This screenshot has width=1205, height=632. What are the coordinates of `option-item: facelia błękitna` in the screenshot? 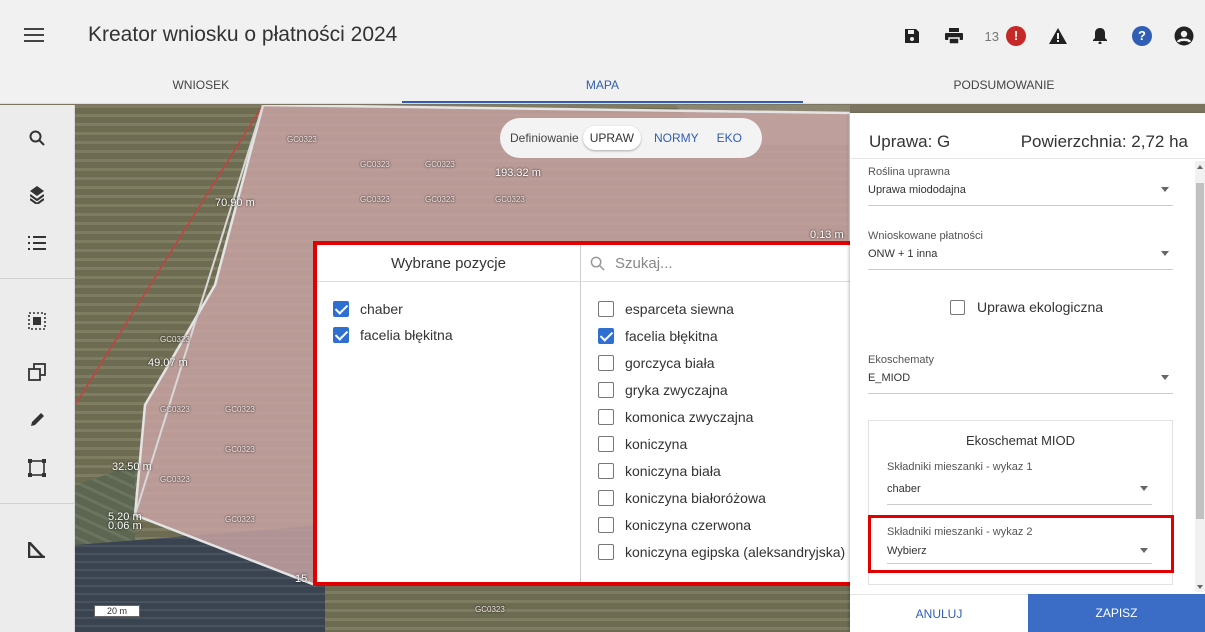 It's located at (658, 336).